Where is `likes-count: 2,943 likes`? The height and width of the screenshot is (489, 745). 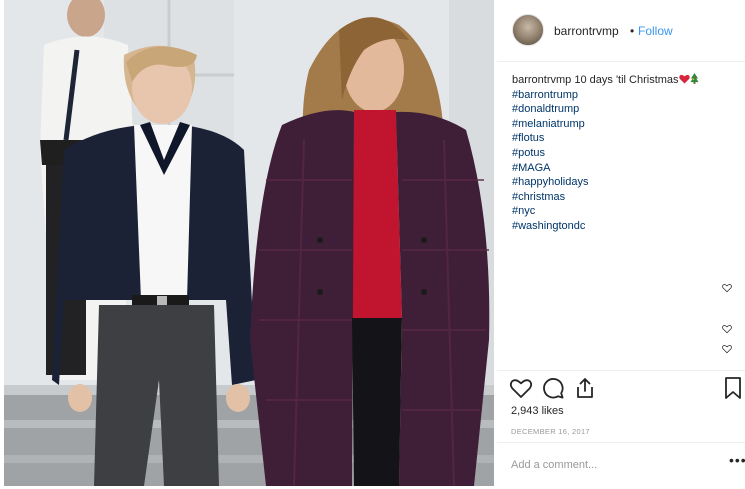
likes-count: 2,943 likes is located at coordinates (537, 411).